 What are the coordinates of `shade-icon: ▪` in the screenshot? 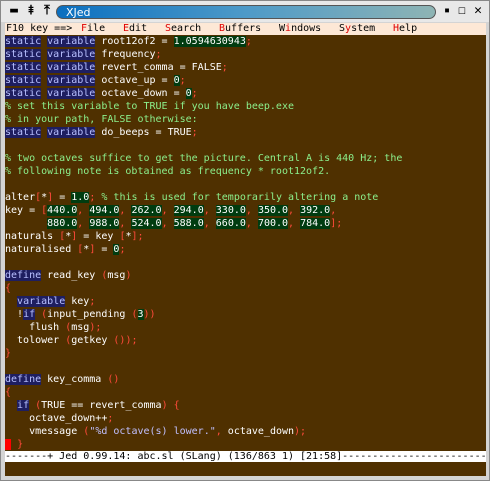 It's located at (447, 11).